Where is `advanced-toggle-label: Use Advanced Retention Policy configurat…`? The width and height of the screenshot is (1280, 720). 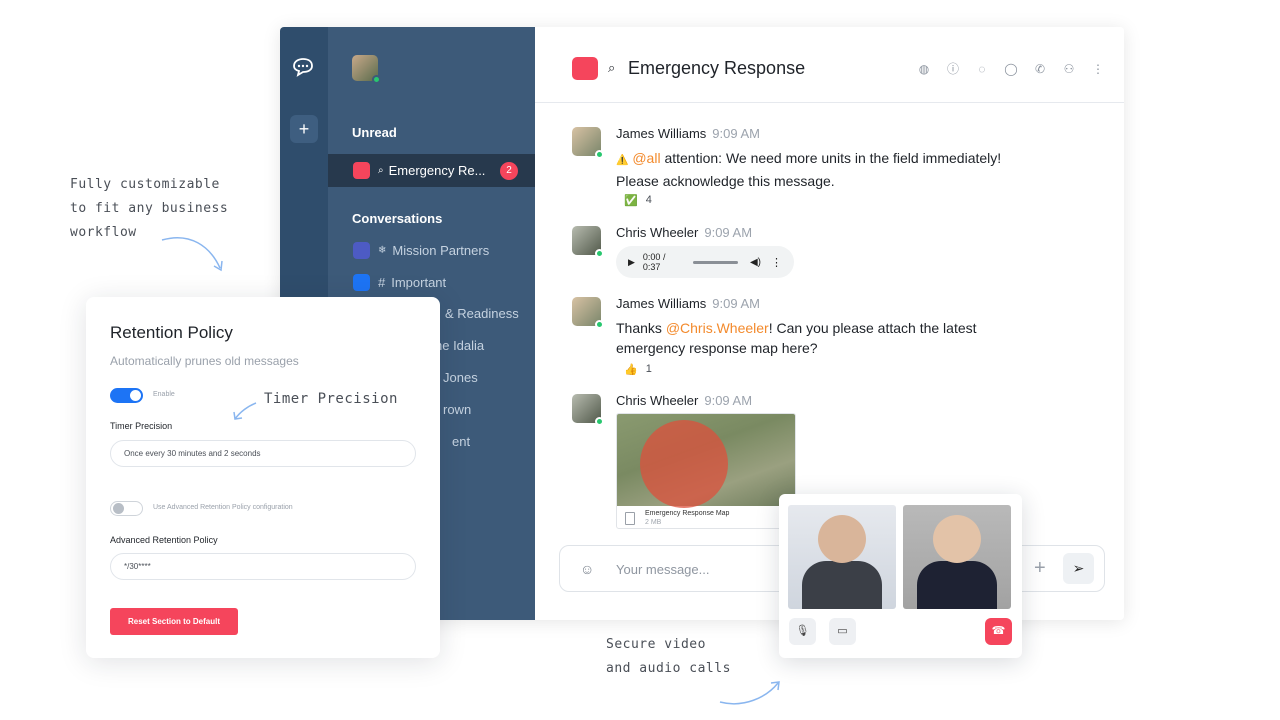 advanced-toggle-label: Use Advanced Retention Policy configurat… is located at coordinates (223, 507).